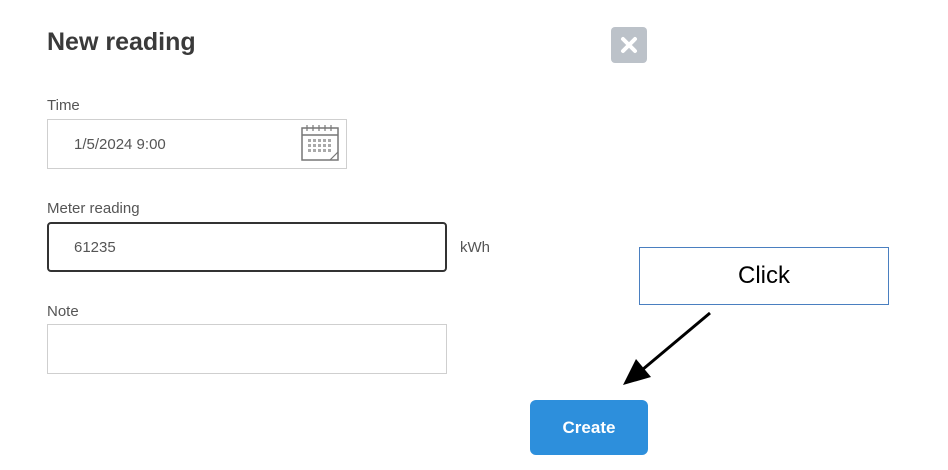  What do you see at coordinates (764, 276) in the screenshot?
I see `click-callout: Click` at bounding box center [764, 276].